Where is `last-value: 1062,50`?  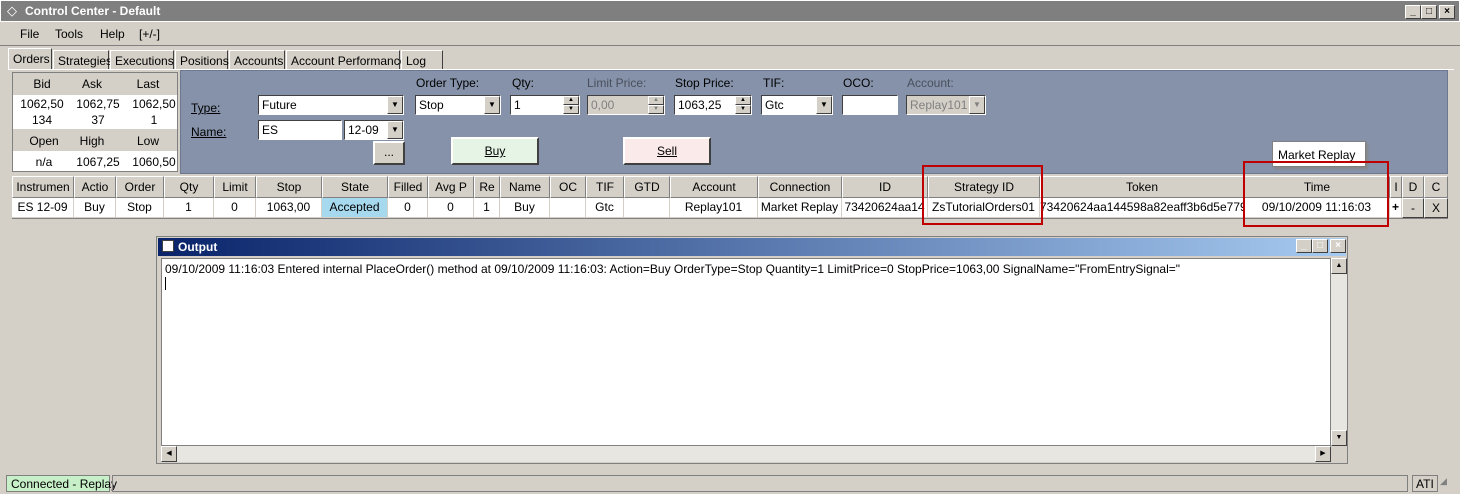 last-value: 1062,50 is located at coordinates (154, 104).